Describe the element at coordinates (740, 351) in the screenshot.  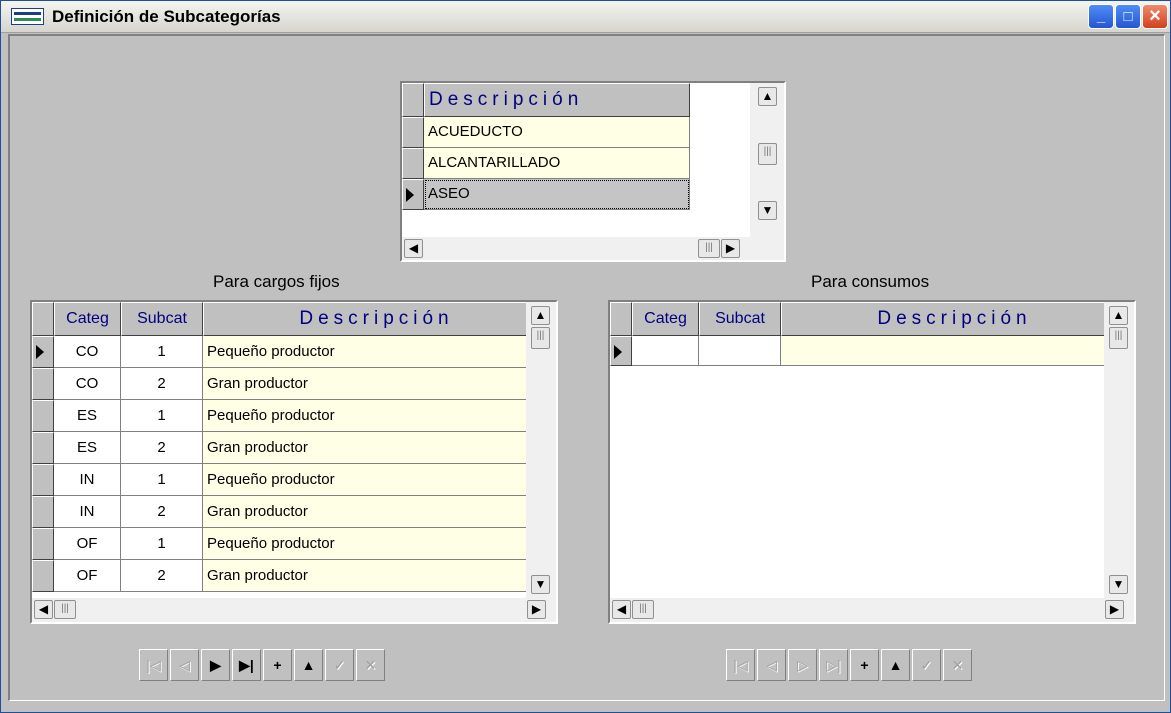
I see `new-row-subcat-cell` at that location.